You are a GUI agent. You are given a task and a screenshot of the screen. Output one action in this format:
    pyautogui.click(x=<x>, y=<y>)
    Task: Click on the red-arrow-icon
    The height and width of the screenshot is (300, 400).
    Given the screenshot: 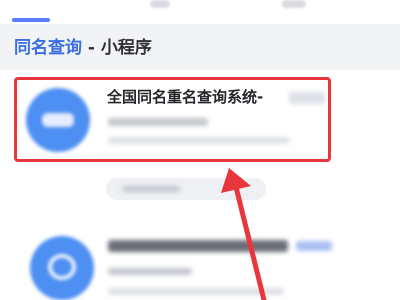 What is the action you would take?
    pyautogui.click(x=244, y=234)
    